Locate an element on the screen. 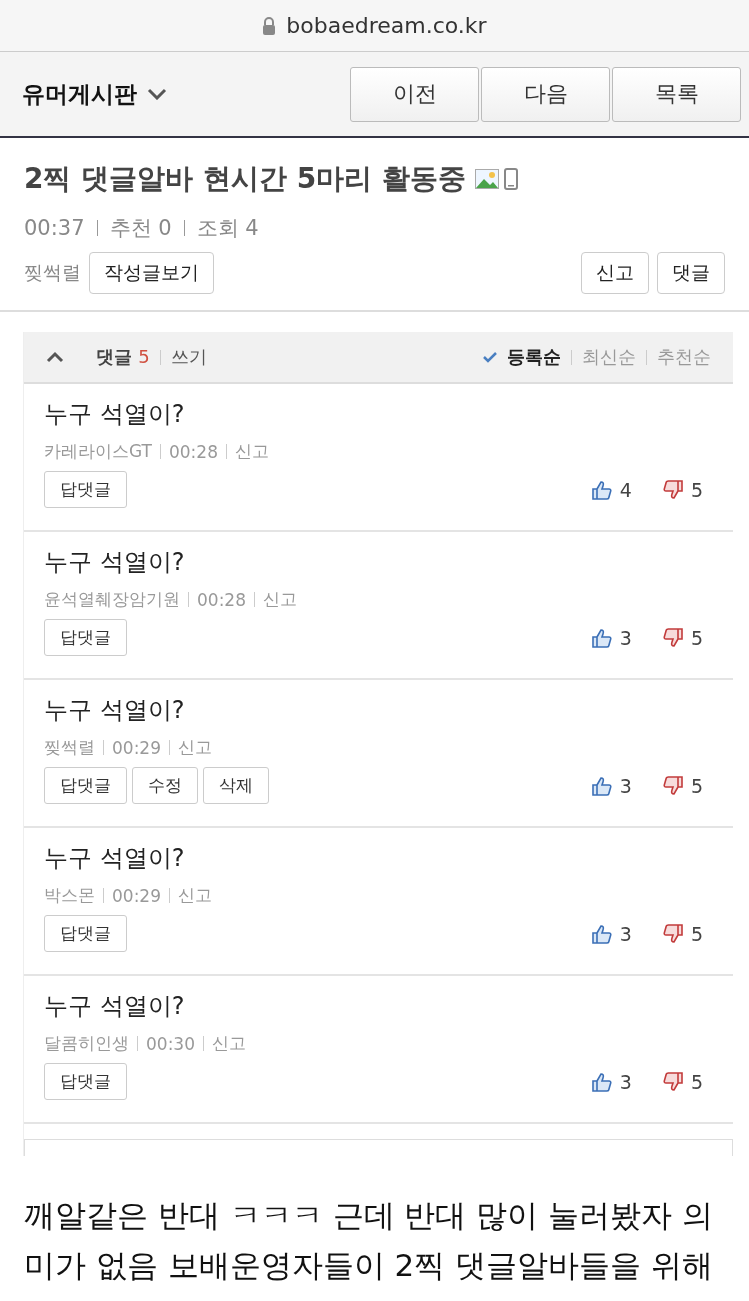 This screenshot has width=749, height=1301. comment-author: 박스몬 is located at coordinates (69, 895).